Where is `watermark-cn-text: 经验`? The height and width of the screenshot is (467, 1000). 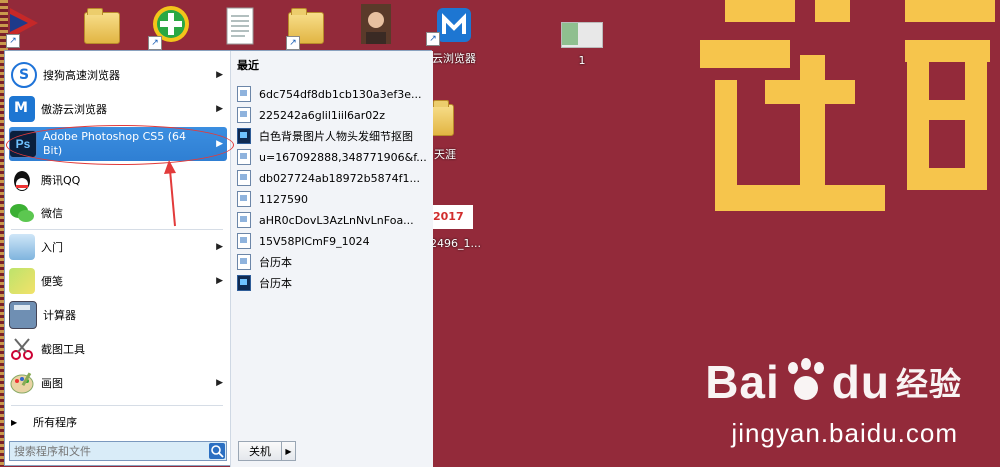
watermark-cn-text: 经验 is located at coordinates (928, 384).